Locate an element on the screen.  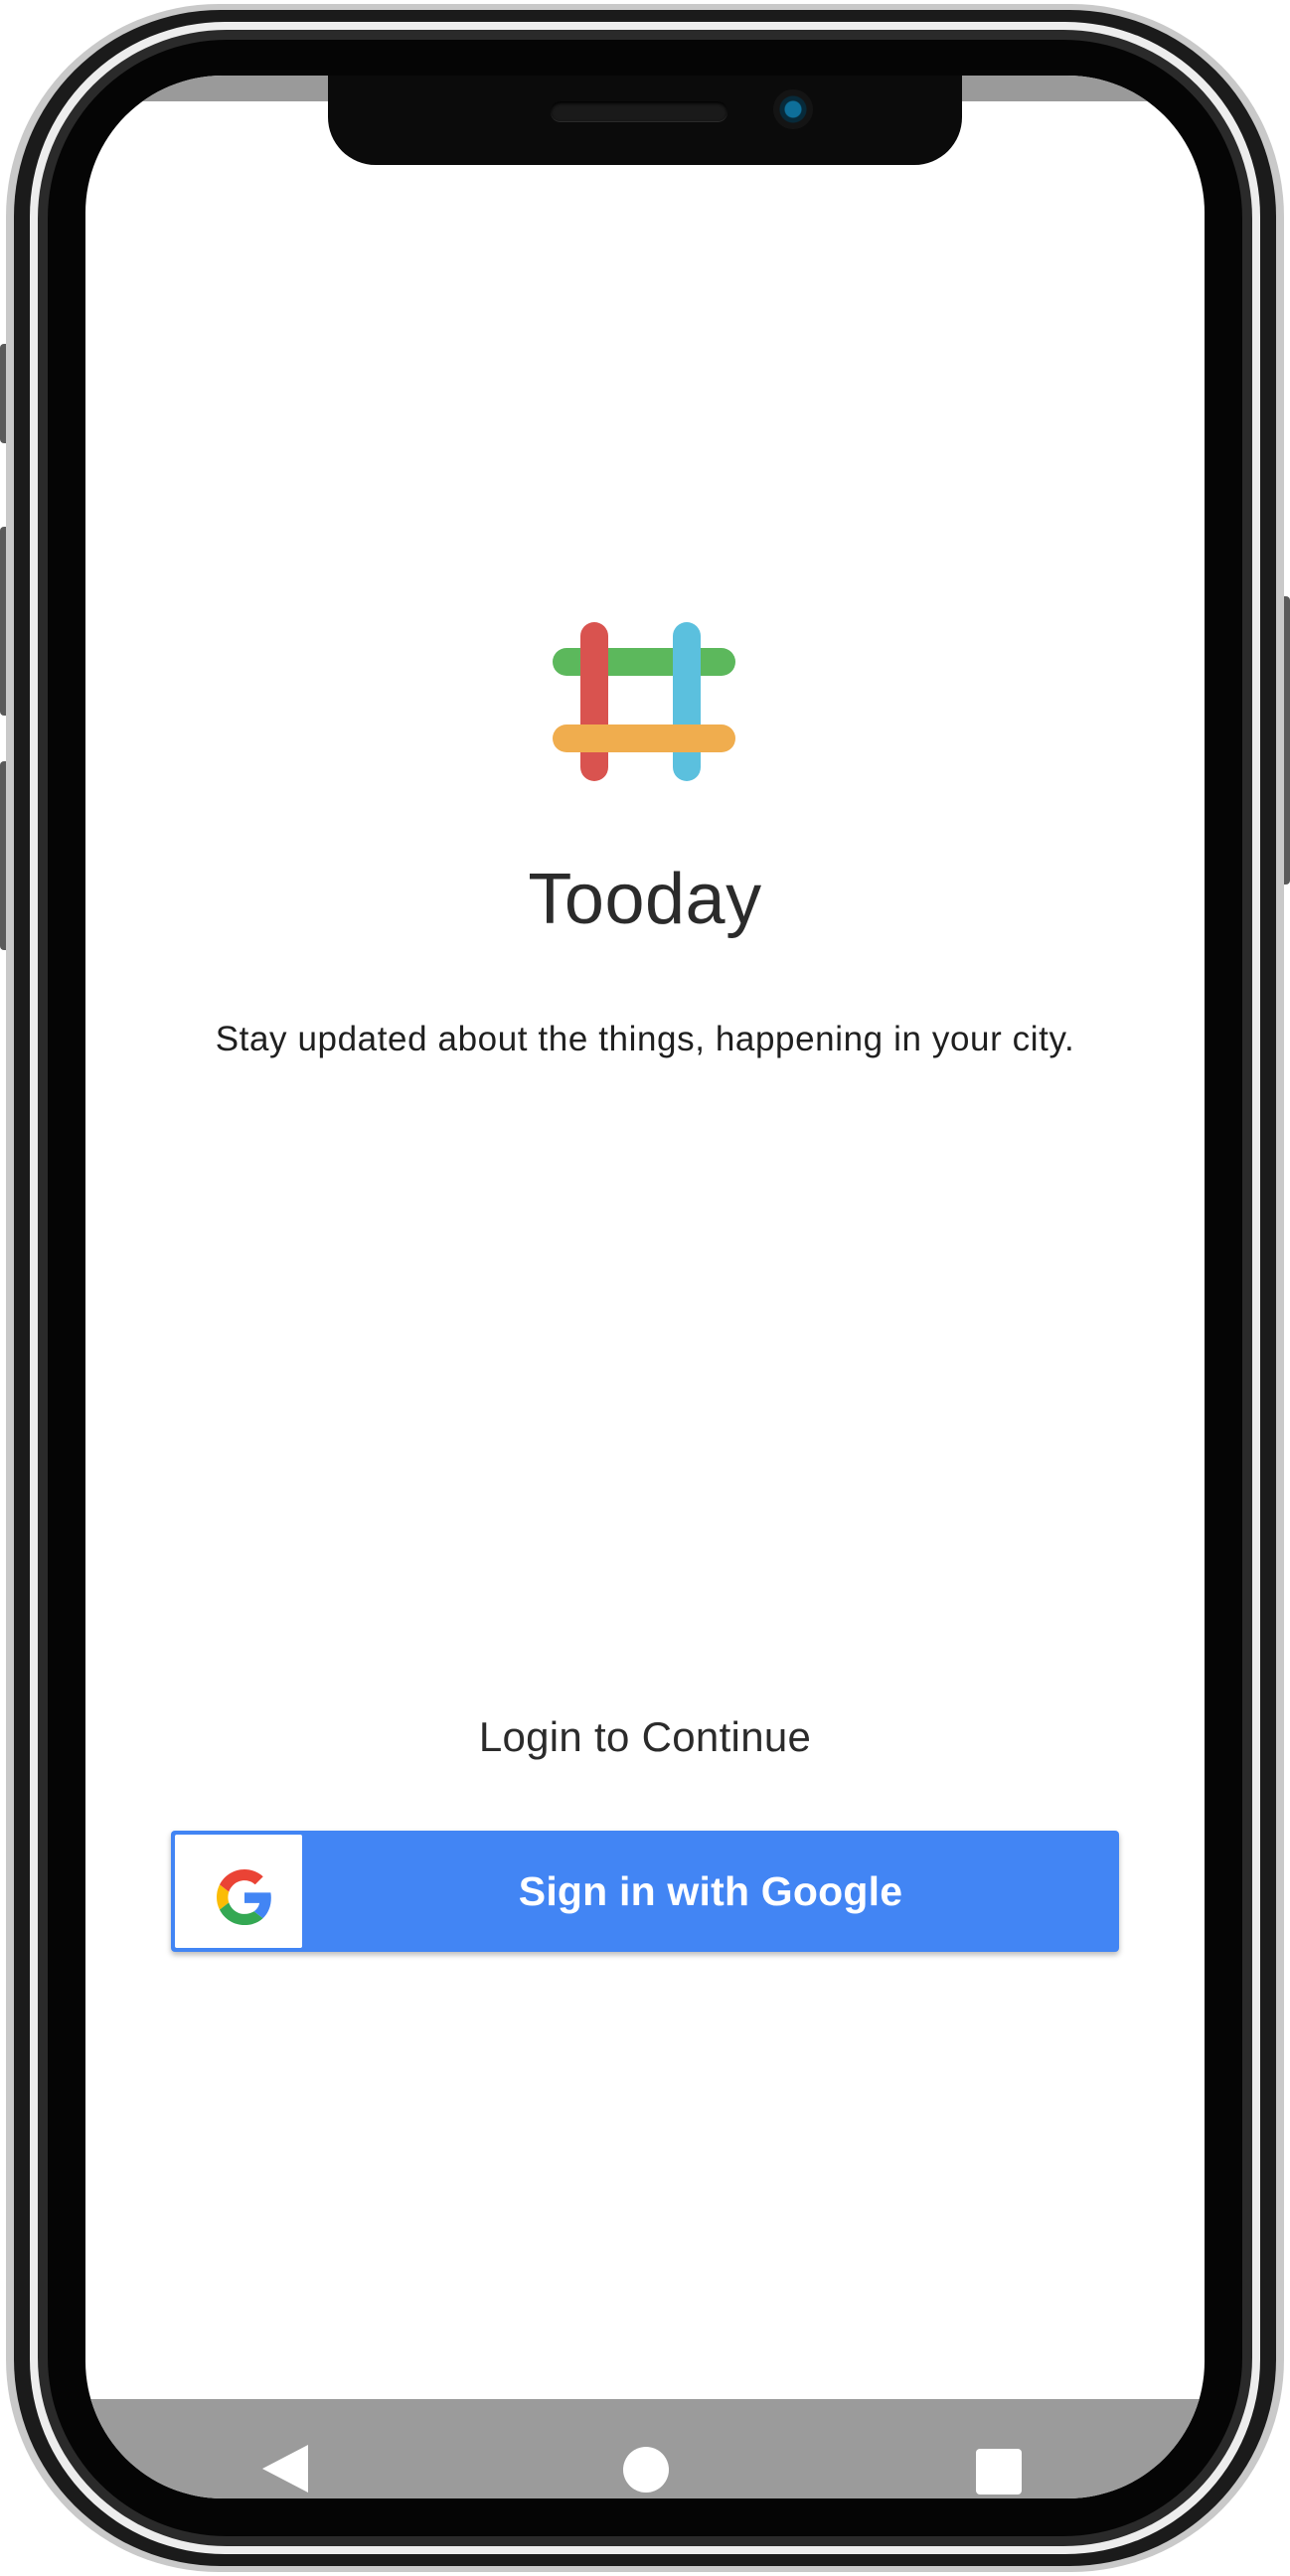
recent-apps-square-icon is located at coordinates (999, 2472).